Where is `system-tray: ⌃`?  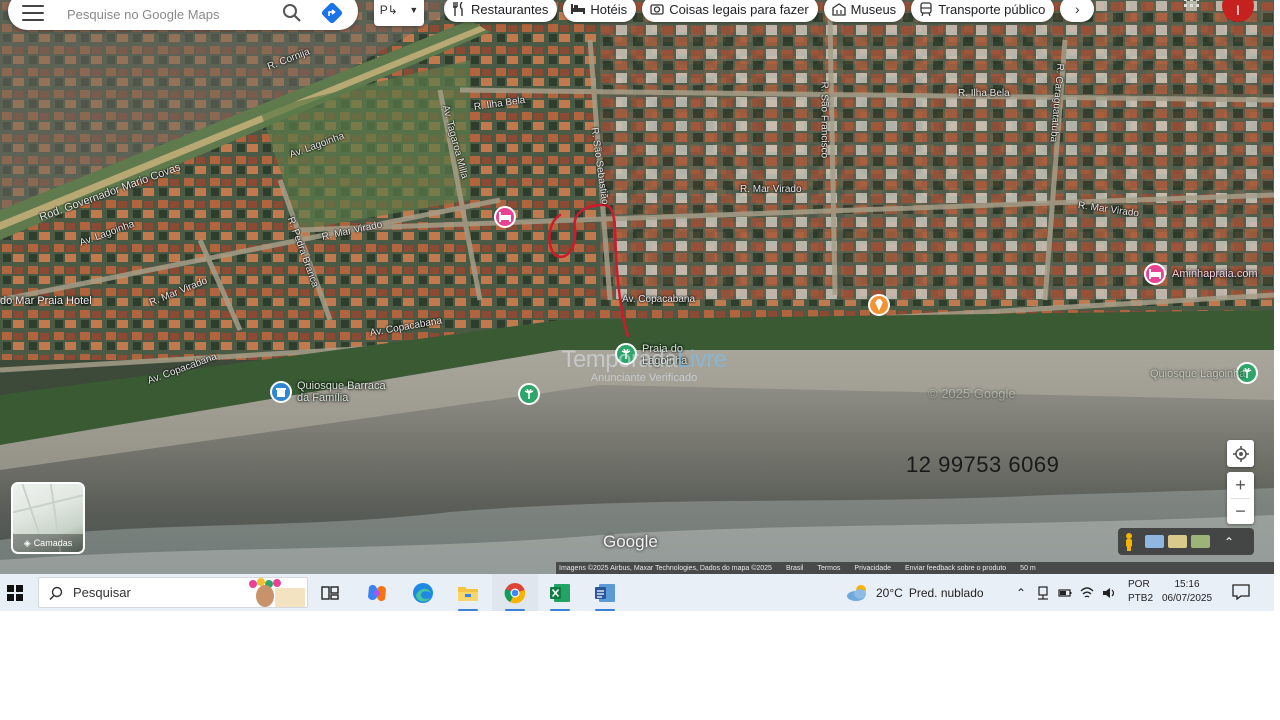
system-tray: ⌃ is located at coordinates (1065, 592).